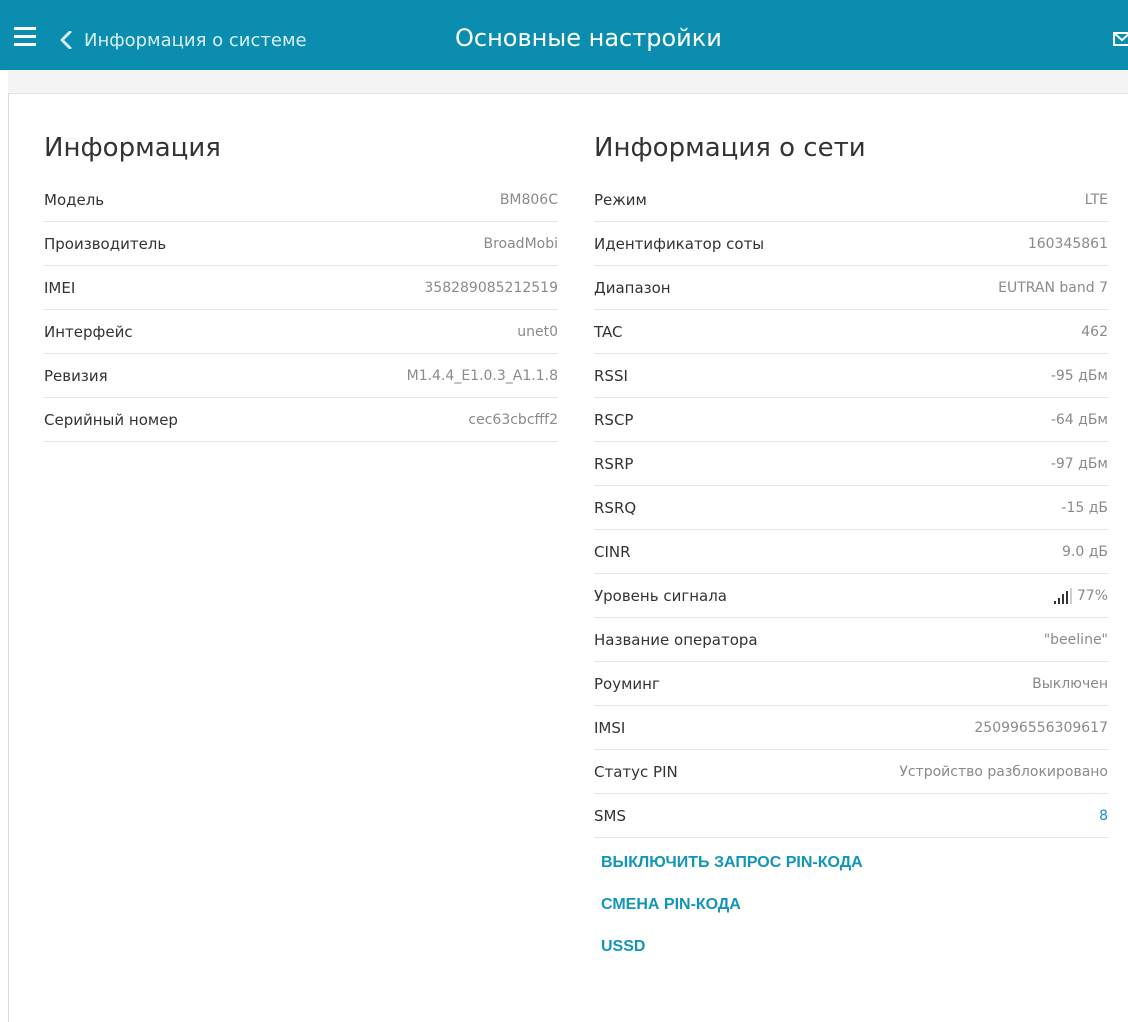 Image resolution: width=1128 pixels, height=1022 pixels. I want to click on info-row-label: Ревизия, so click(76, 375).